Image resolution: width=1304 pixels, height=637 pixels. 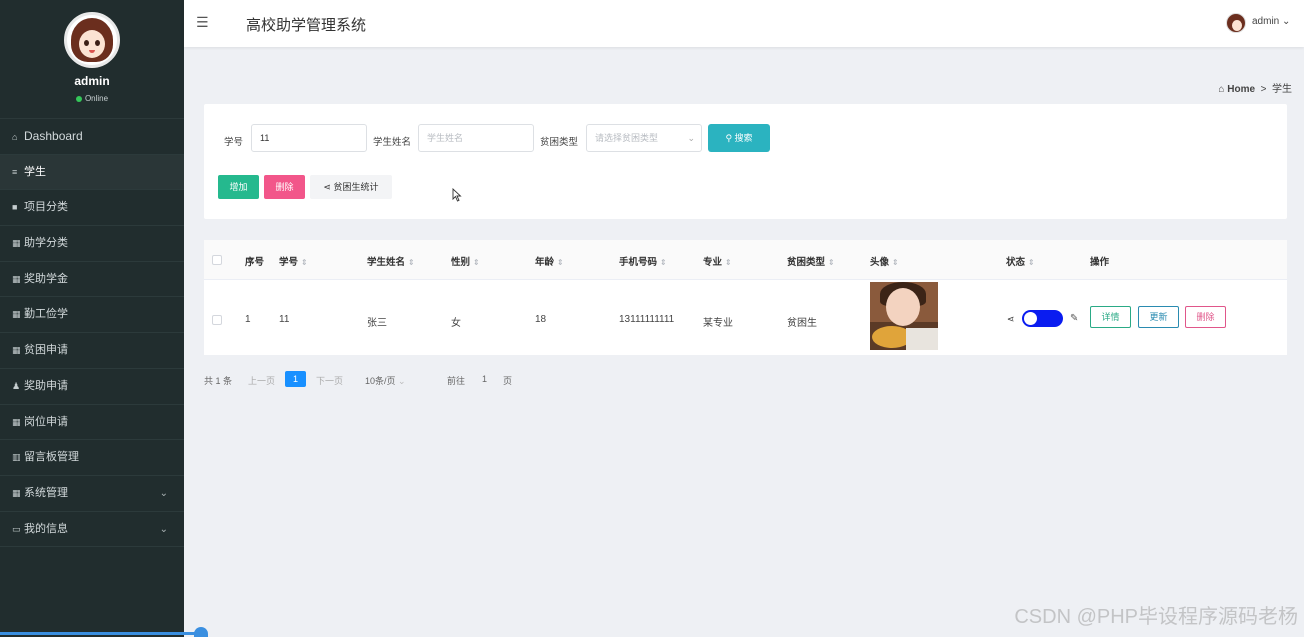 I want to click on cell-phone: 13111111111, so click(x=647, y=319).